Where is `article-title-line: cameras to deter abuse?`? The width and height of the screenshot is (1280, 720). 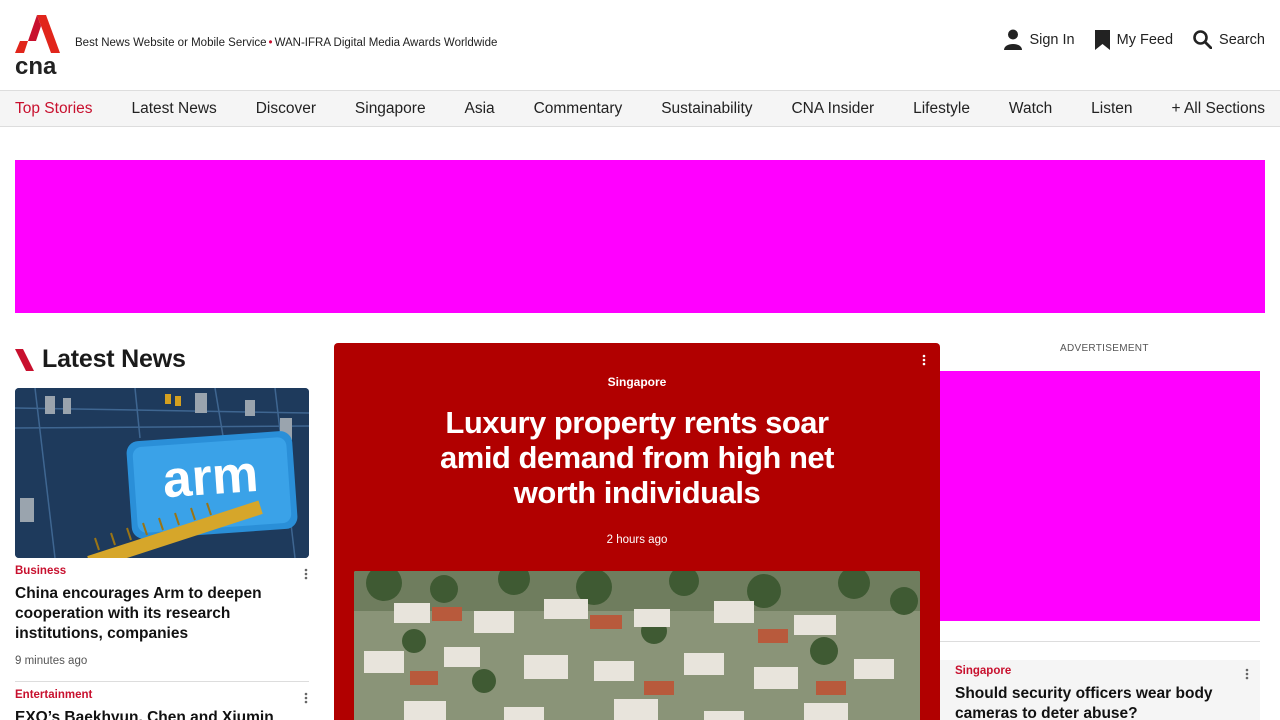
article-title-line: cameras to deter abuse? is located at coordinates (1046, 712).